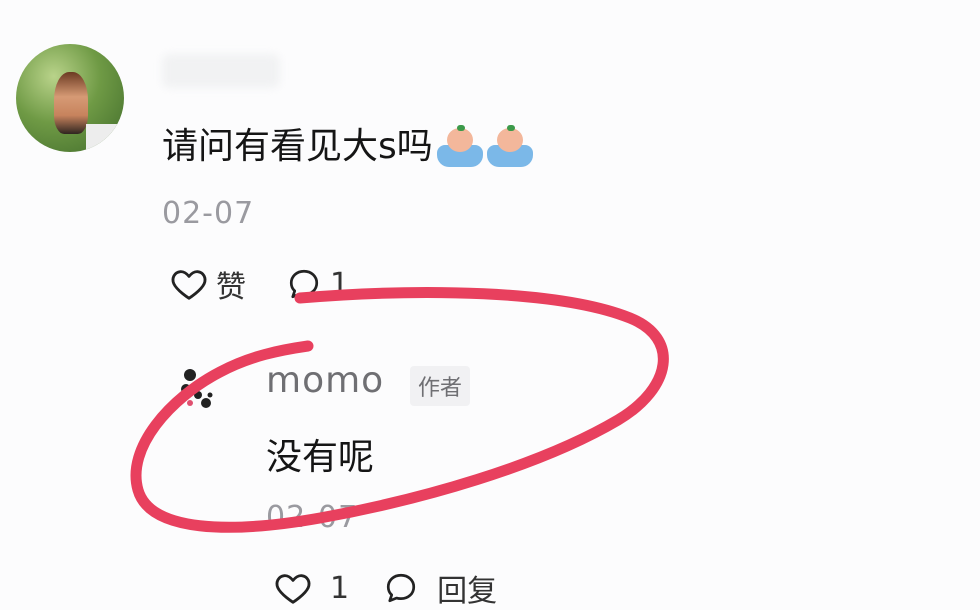 The width and height of the screenshot is (980, 610). What do you see at coordinates (71, 103) in the screenshot?
I see `avatar-photo-person` at bounding box center [71, 103].